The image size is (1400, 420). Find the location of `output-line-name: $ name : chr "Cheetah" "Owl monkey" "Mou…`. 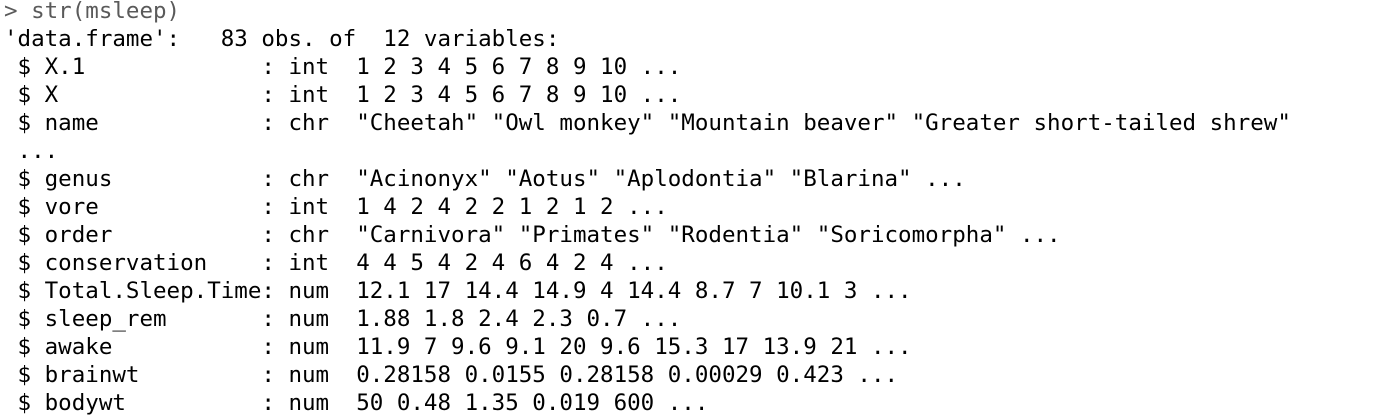

output-line-name: $ name : chr "Cheetah" "Owl monkey" "Mou… is located at coordinates (647, 123).